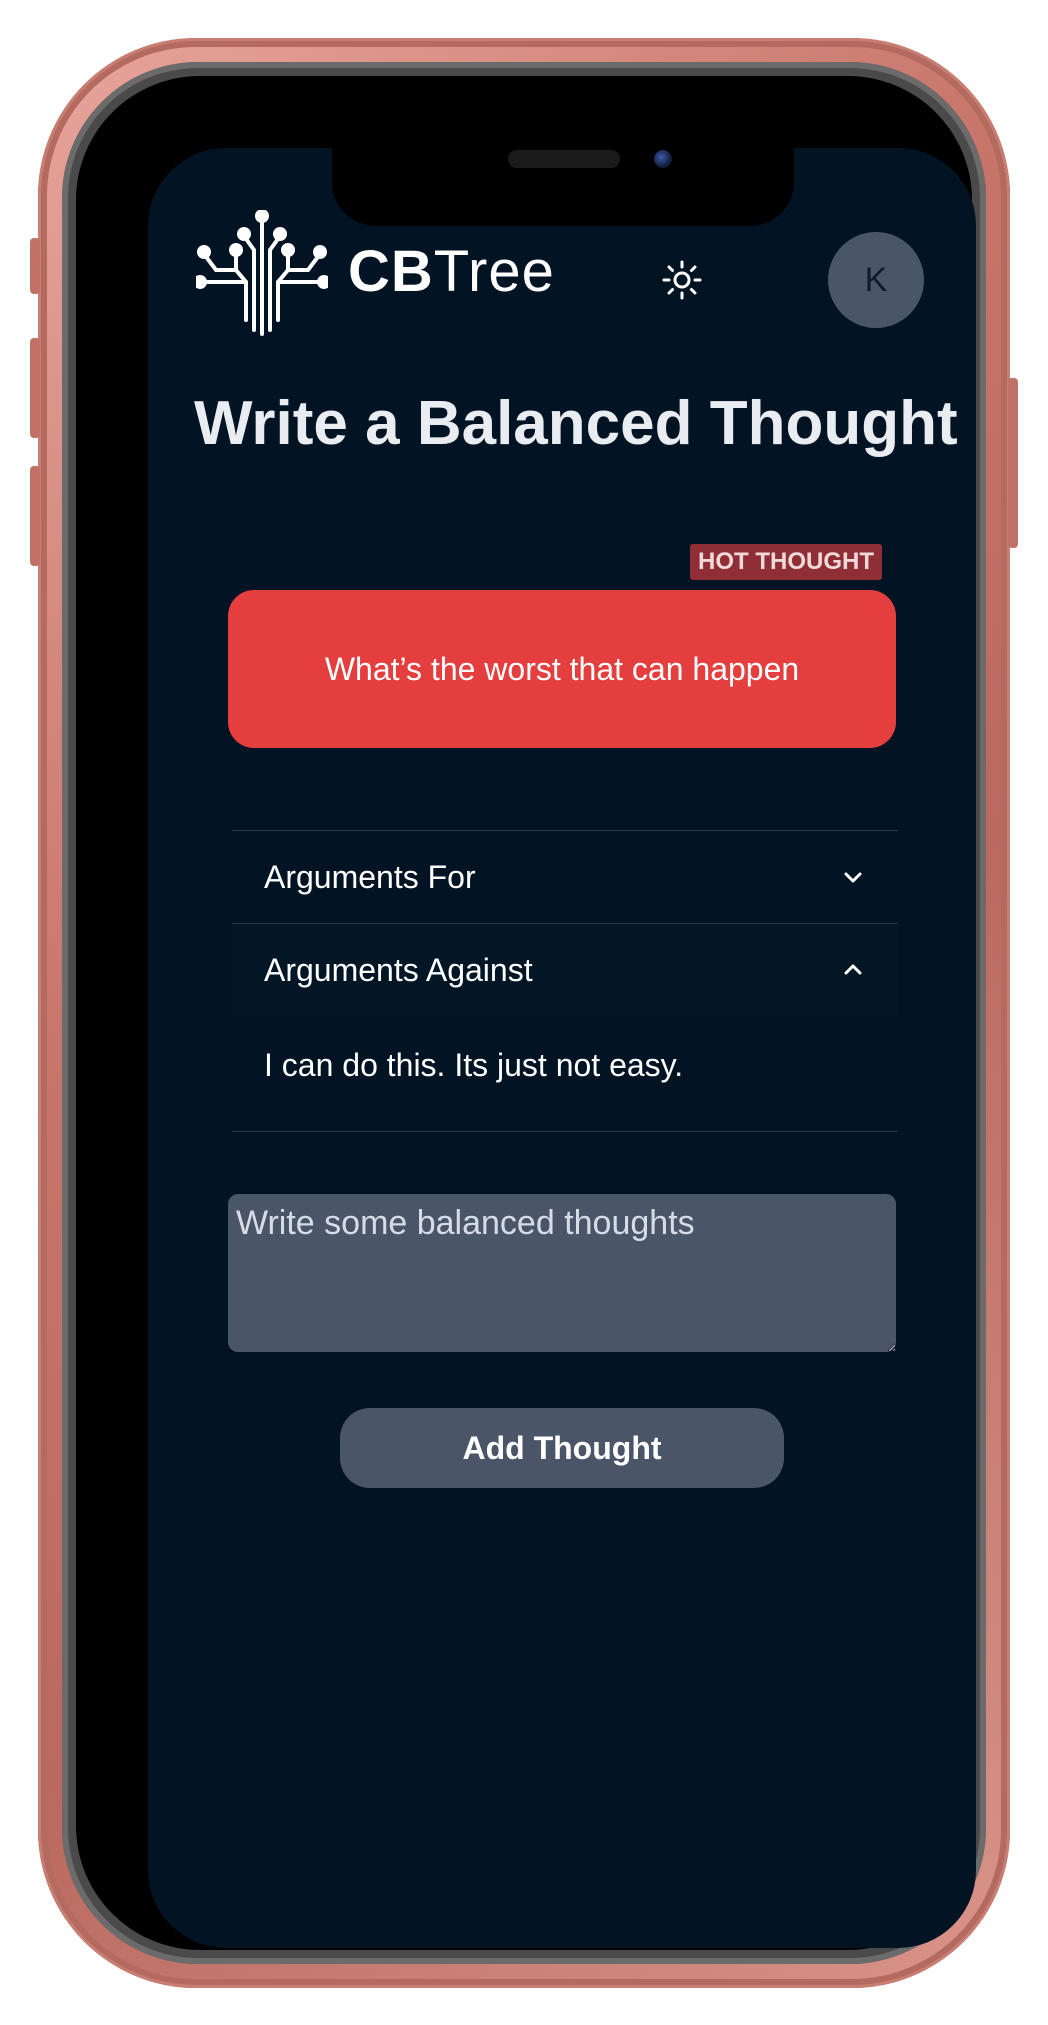  I want to click on arguments-for-toggle: Arguments For, so click(565, 877).